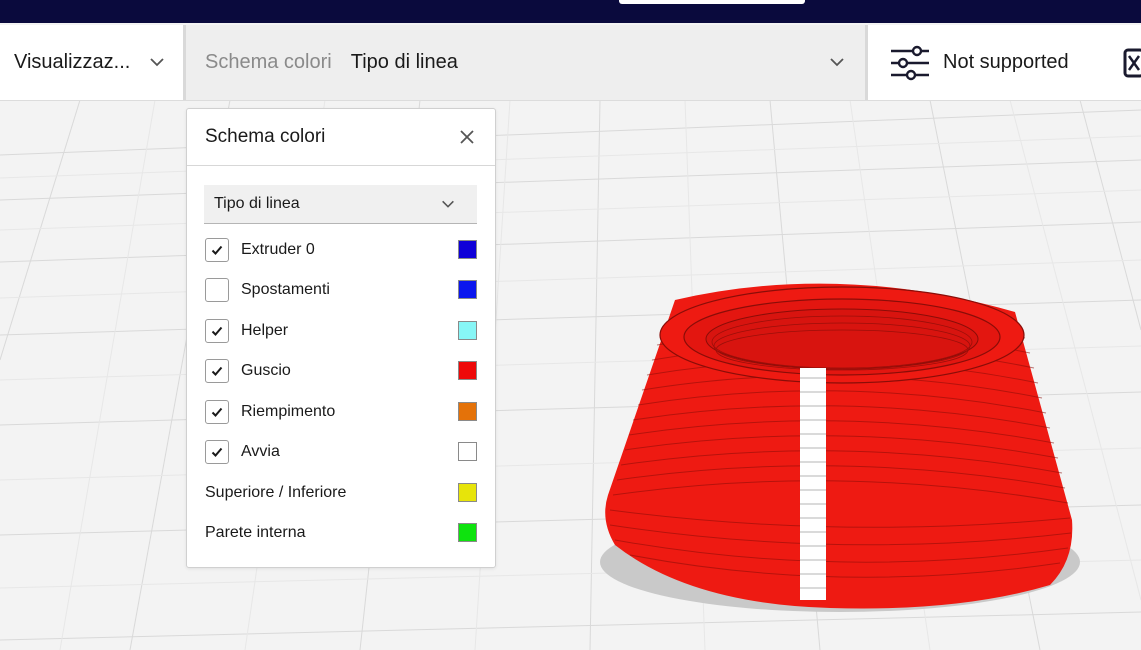  What do you see at coordinates (1132, 63) in the screenshot?
I see `support-blocker-icon` at bounding box center [1132, 63].